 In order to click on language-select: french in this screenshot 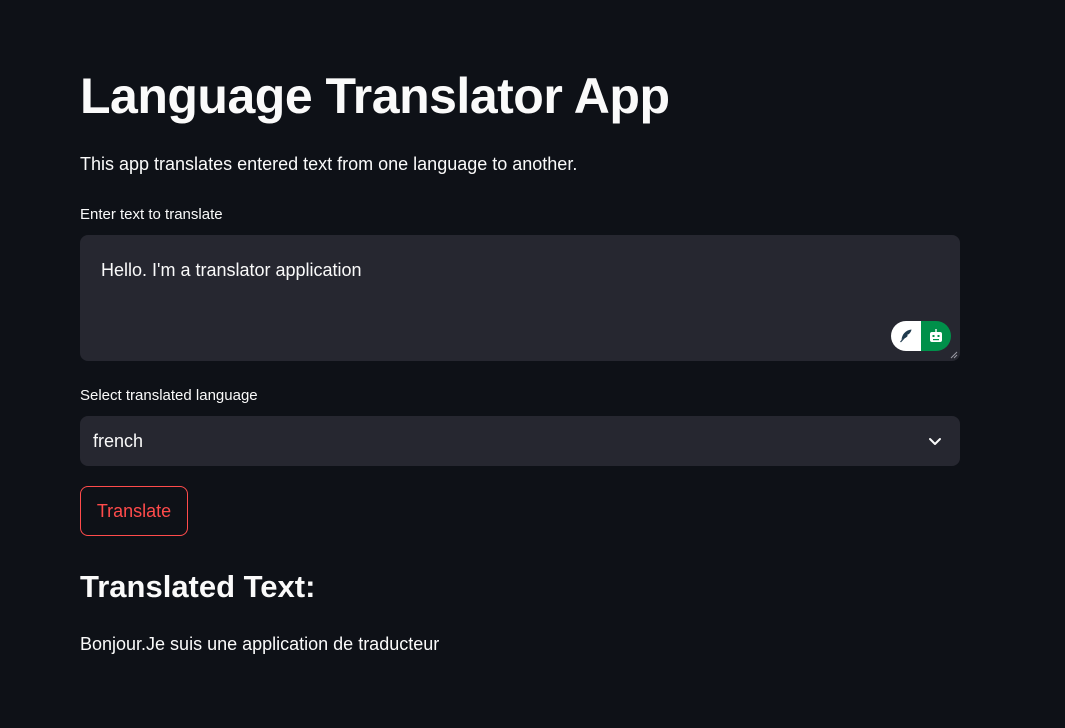, I will do `click(520, 441)`.